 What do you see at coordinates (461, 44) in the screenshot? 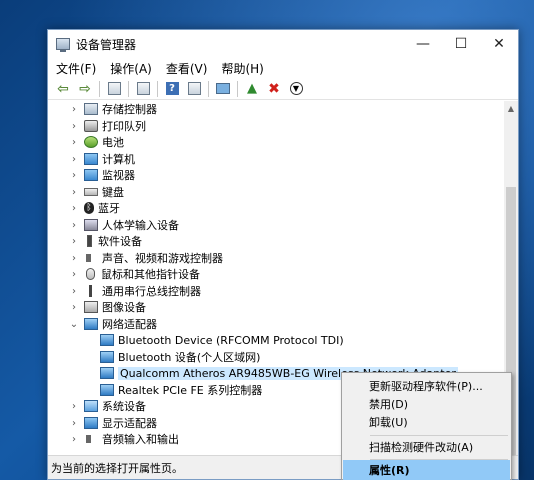
I see `maximize-button: ☐` at bounding box center [461, 44].